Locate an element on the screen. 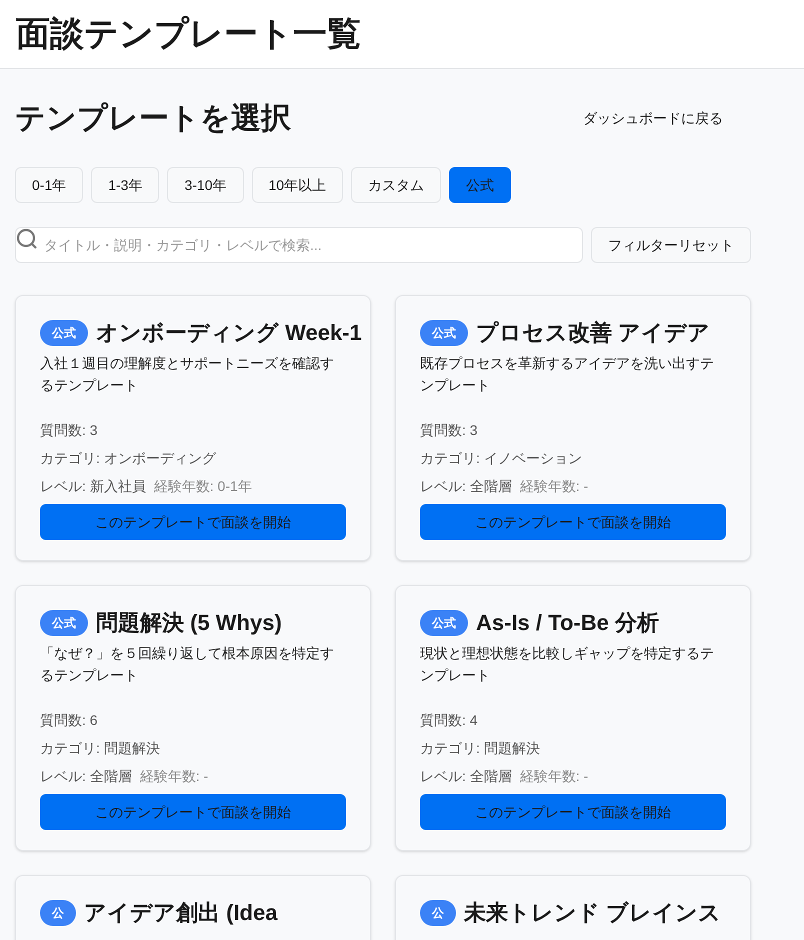 The image size is (804, 940). category-text: カテゴリ: オンボーディング is located at coordinates (129, 458).